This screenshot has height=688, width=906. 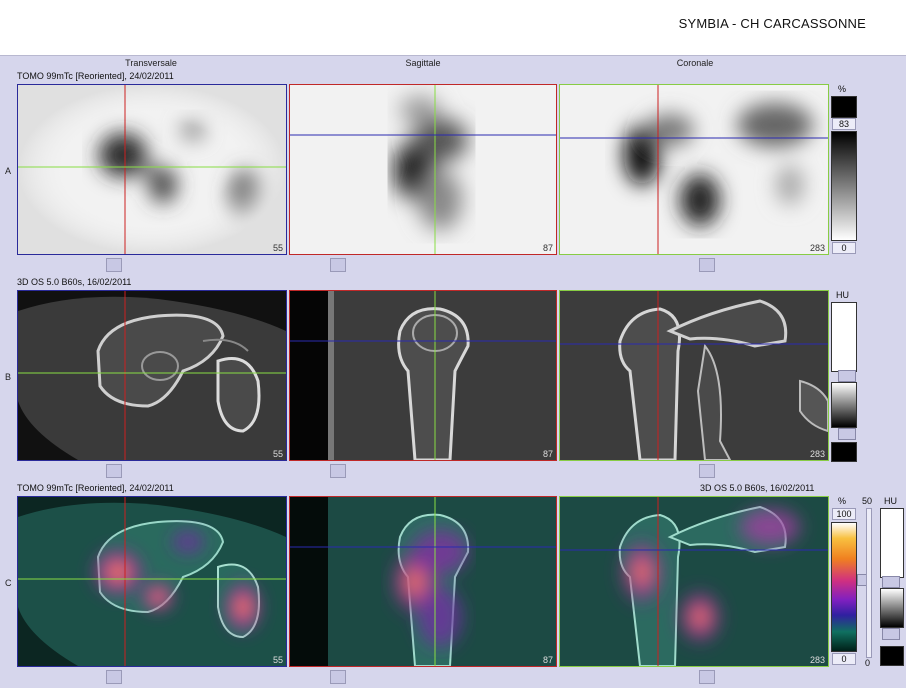 I want to click on series-label-row-c: TOMO 99mTc [Reoriented], 24/02/2011, so click(x=95, y=488).